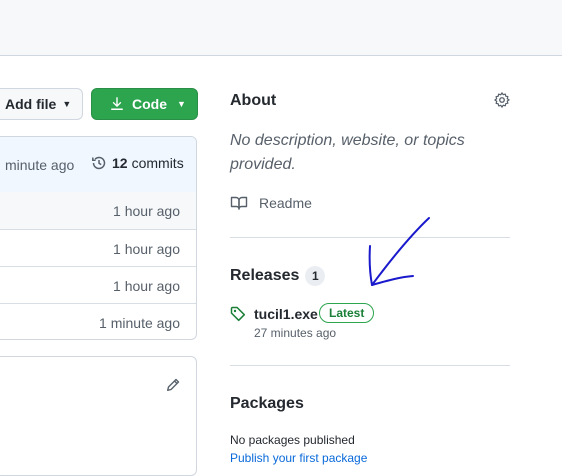 This screenshot has height=476, width=562. I want to click on publish-package-link: Publish your first package, so click(298, 458).